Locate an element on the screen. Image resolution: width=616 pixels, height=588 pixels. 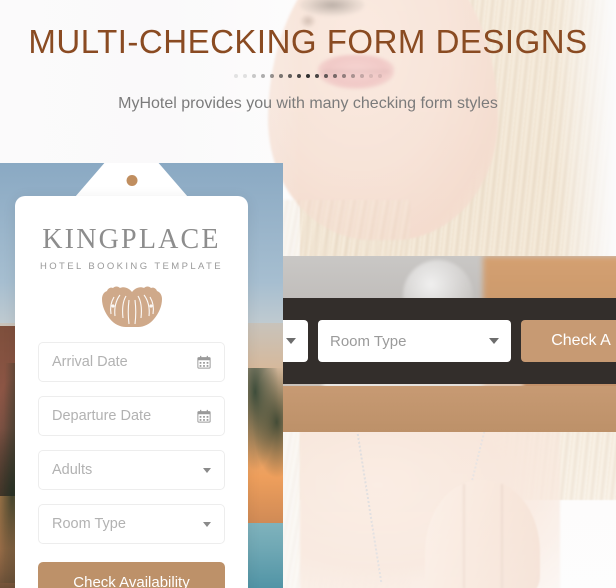
arrival-date-label: Arrival Date is located at coordinates (90, 362).